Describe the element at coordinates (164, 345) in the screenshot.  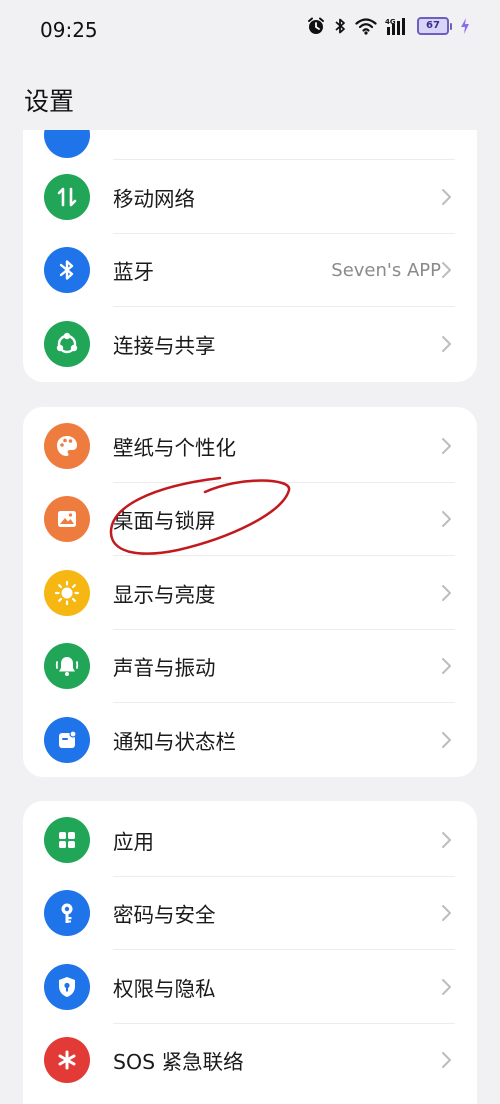
I see `list-item-label: 连接与共享` at that location.